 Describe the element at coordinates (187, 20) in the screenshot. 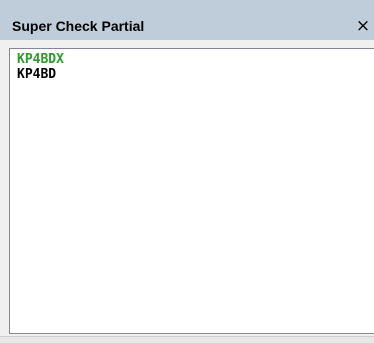

I see `title-bar: Super Check Partial ×` at that location.